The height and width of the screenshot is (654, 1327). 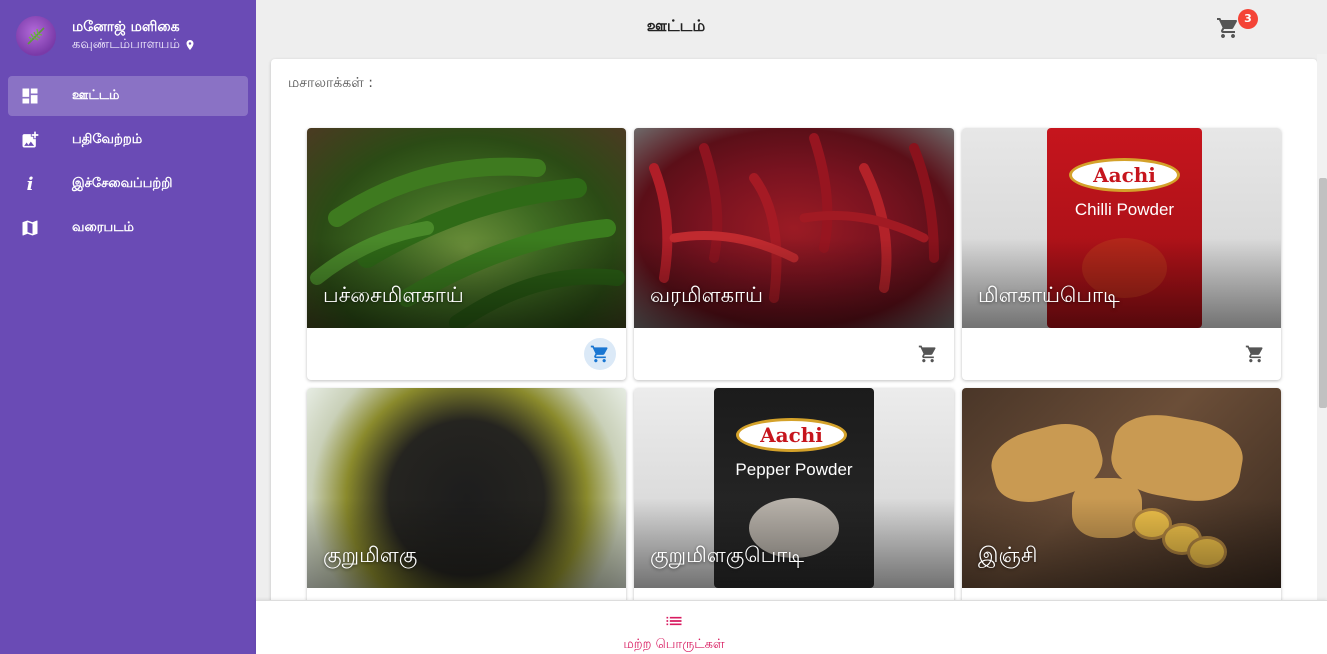 What do you see at coordinates (794, 228) in the screenshot?
I see `red-chilli-image: வரமிளகாய்` at bounding box center [794, 228].